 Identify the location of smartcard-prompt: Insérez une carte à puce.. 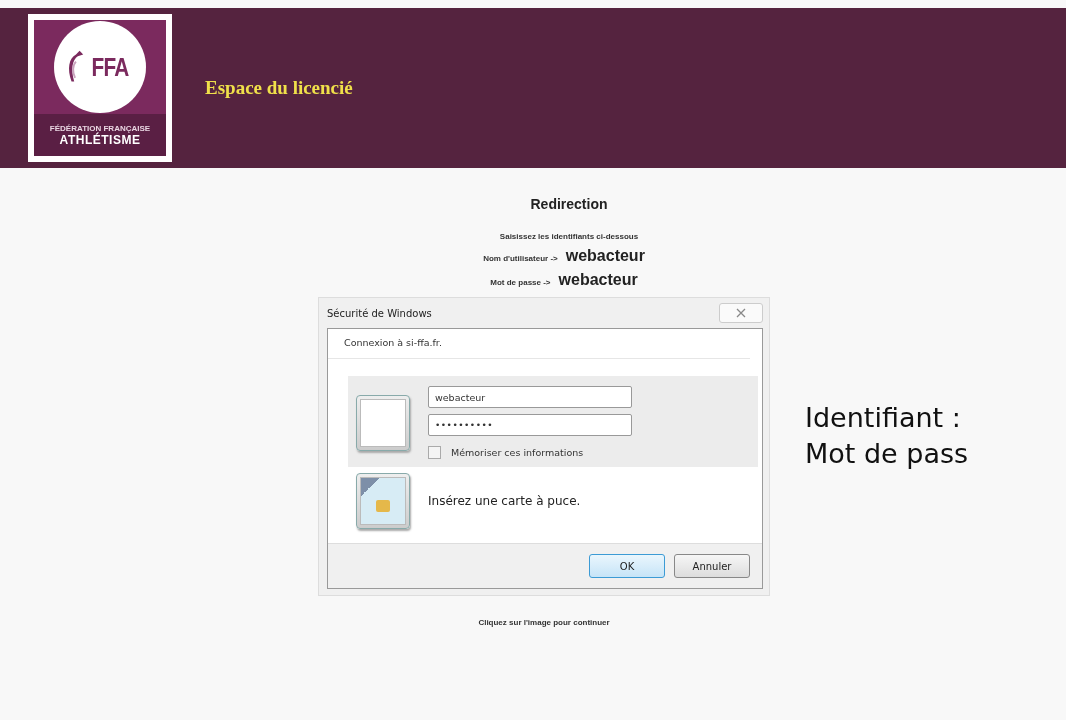
(504, 501).